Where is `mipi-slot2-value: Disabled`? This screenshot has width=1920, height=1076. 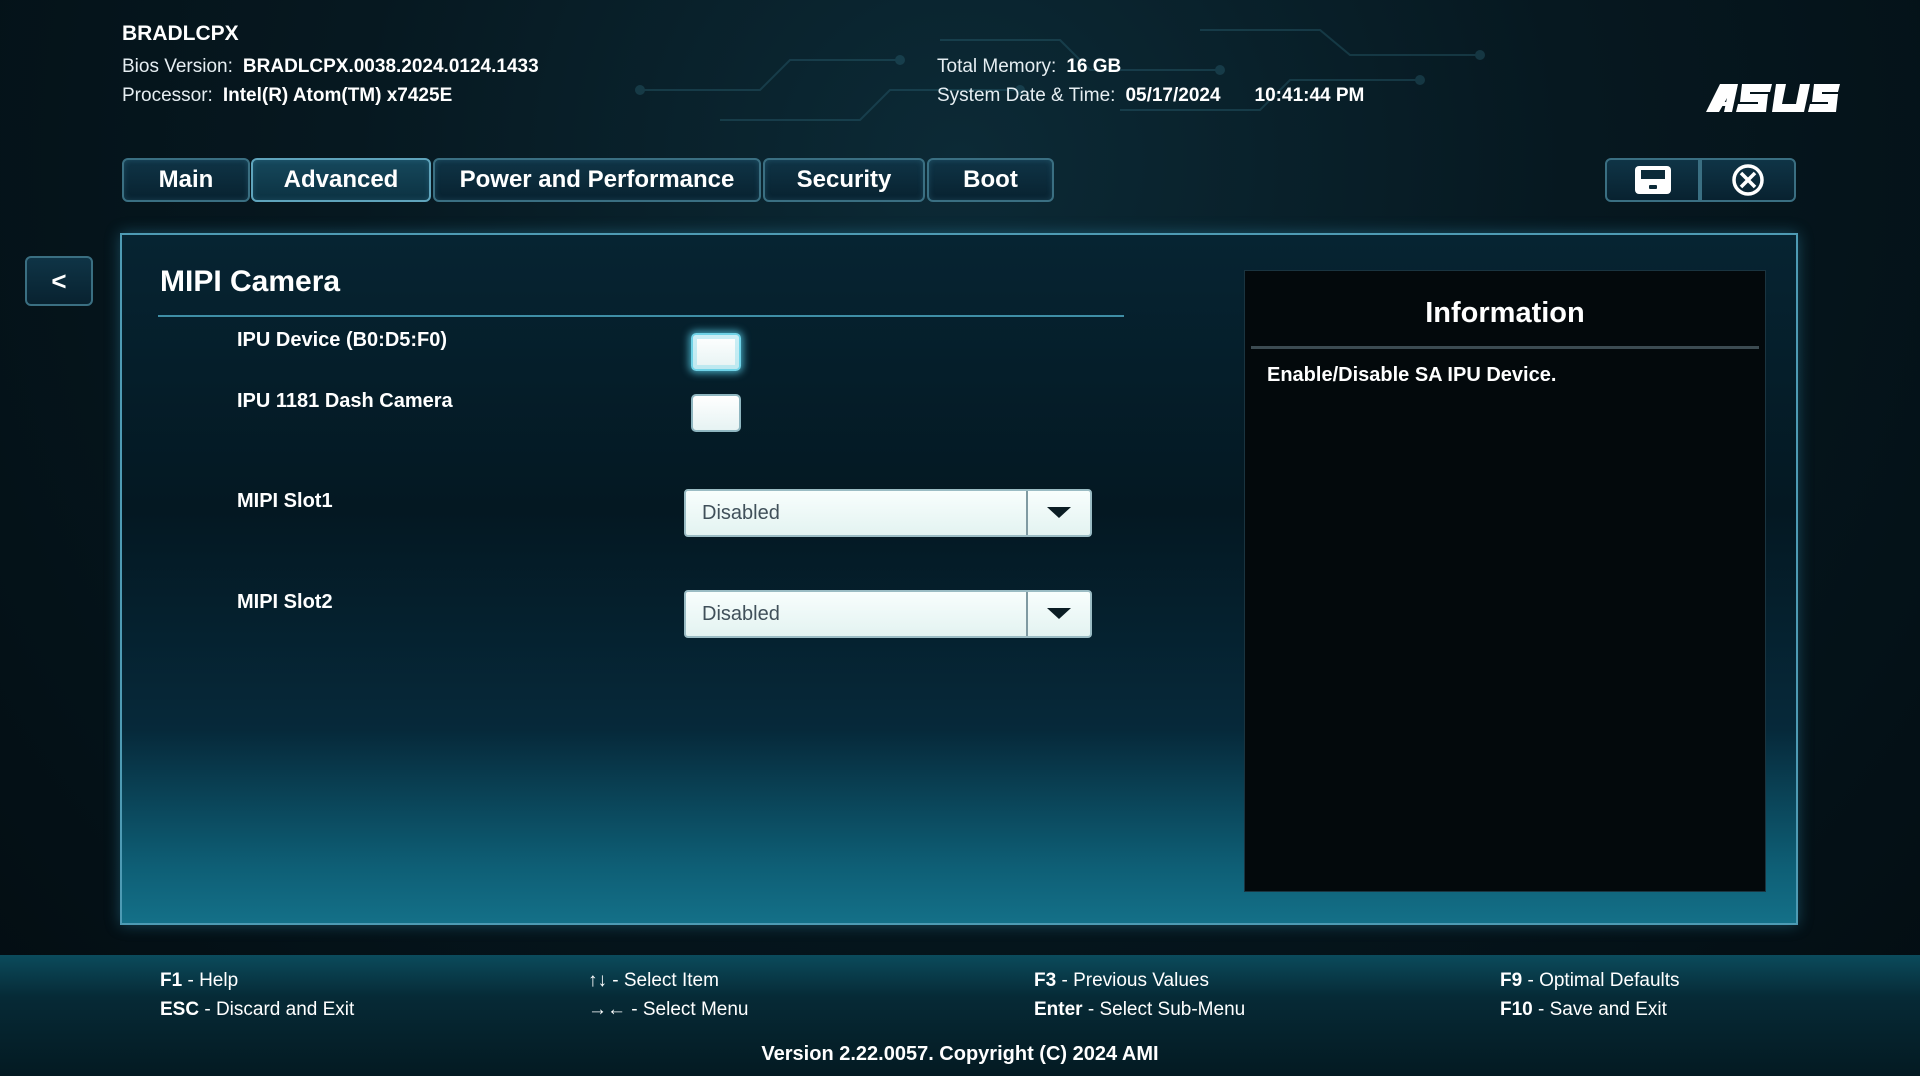
mipi-slot2-value: Disabled is located at coordinates (741, 613).